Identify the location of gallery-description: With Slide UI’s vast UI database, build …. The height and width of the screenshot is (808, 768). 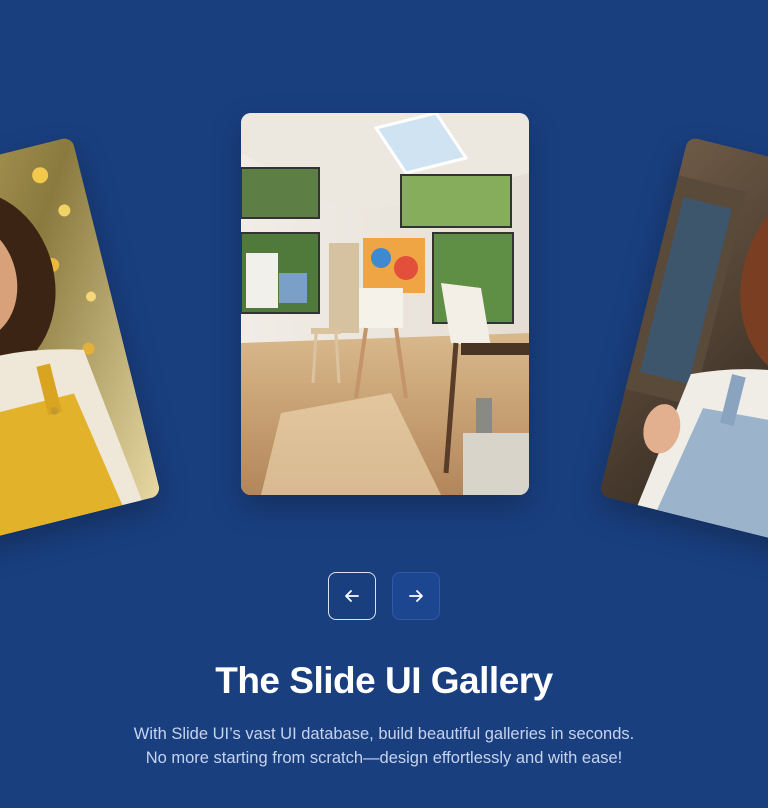
(384, 746).